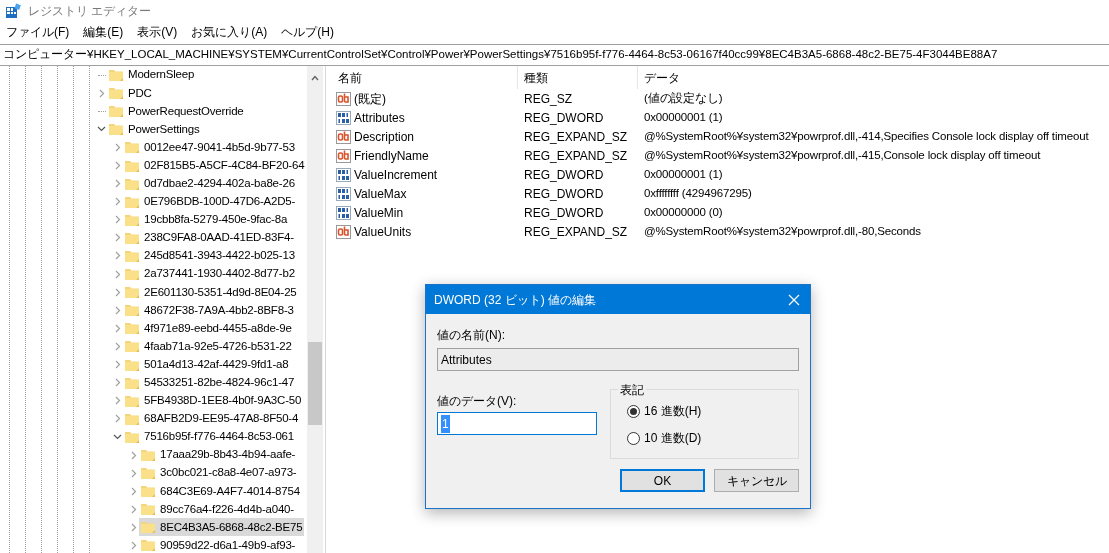  I want to click on dialog-button: キャンセル, so click(756, 480).